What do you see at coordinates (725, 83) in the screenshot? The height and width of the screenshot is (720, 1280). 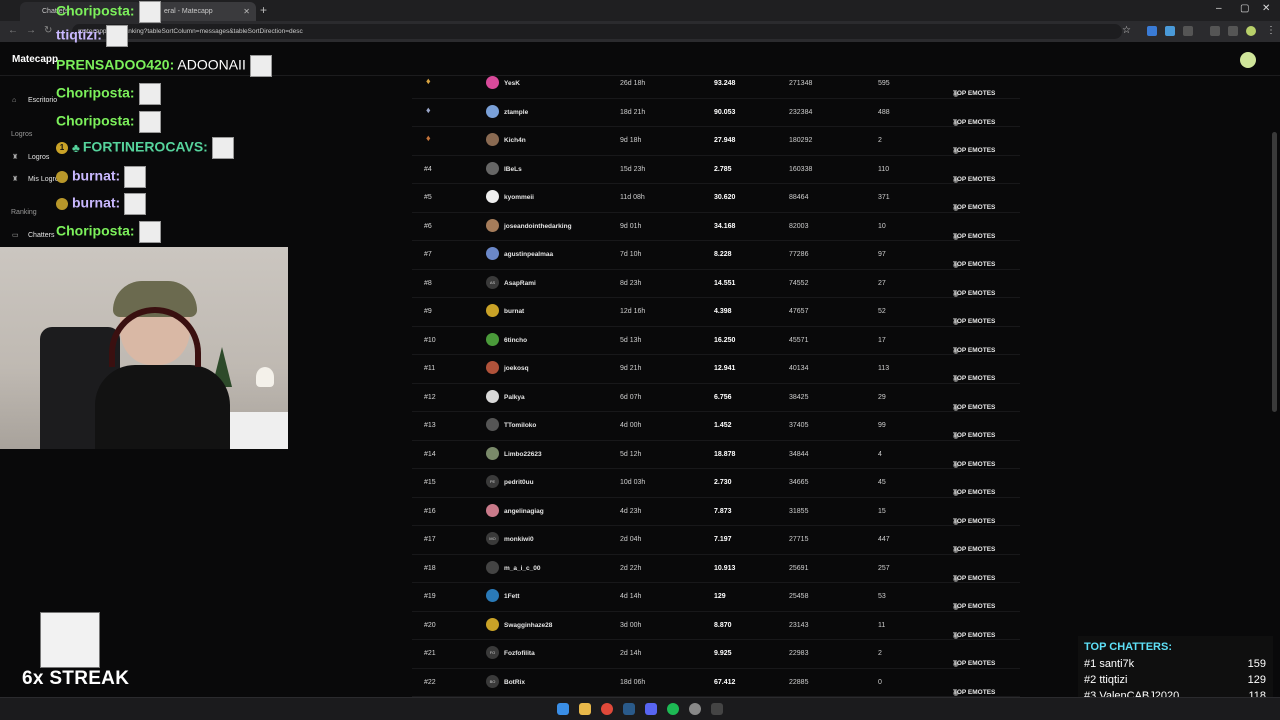 I see `points-cell: 93.248` at bounding box center [725, 83].